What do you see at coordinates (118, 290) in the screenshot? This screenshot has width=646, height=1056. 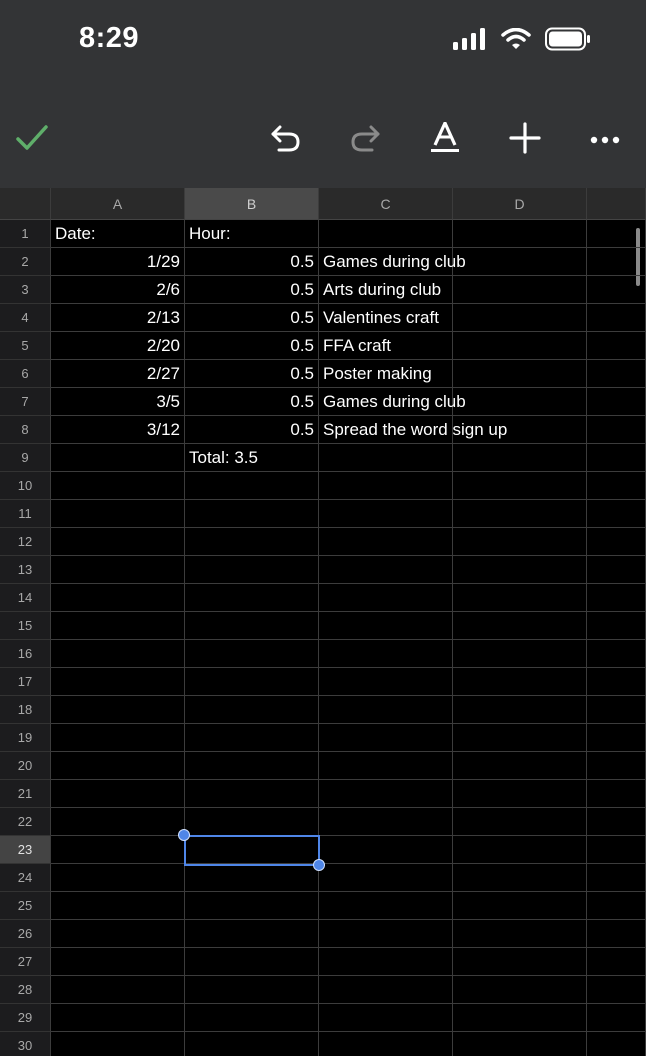 I see `cell-a3: 2/6` at bounding box center [118, 290].